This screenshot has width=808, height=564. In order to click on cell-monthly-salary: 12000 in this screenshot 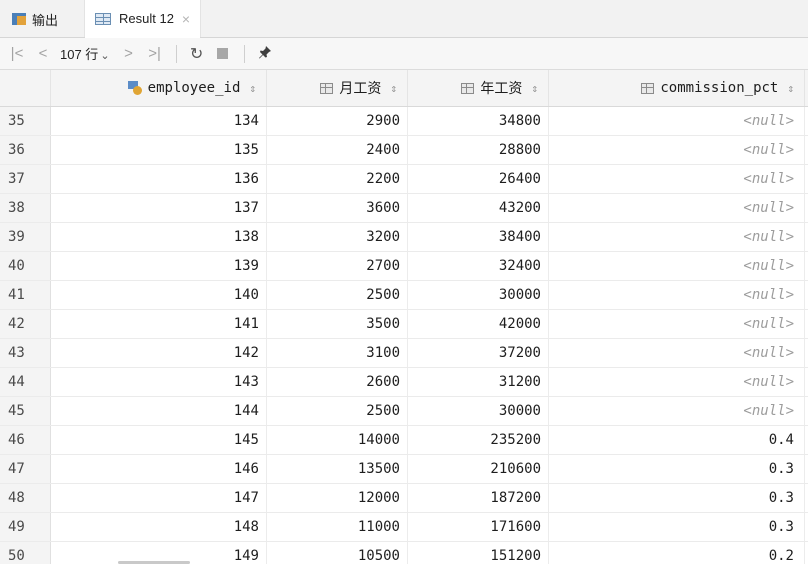, I will do `click(337, 498)`.